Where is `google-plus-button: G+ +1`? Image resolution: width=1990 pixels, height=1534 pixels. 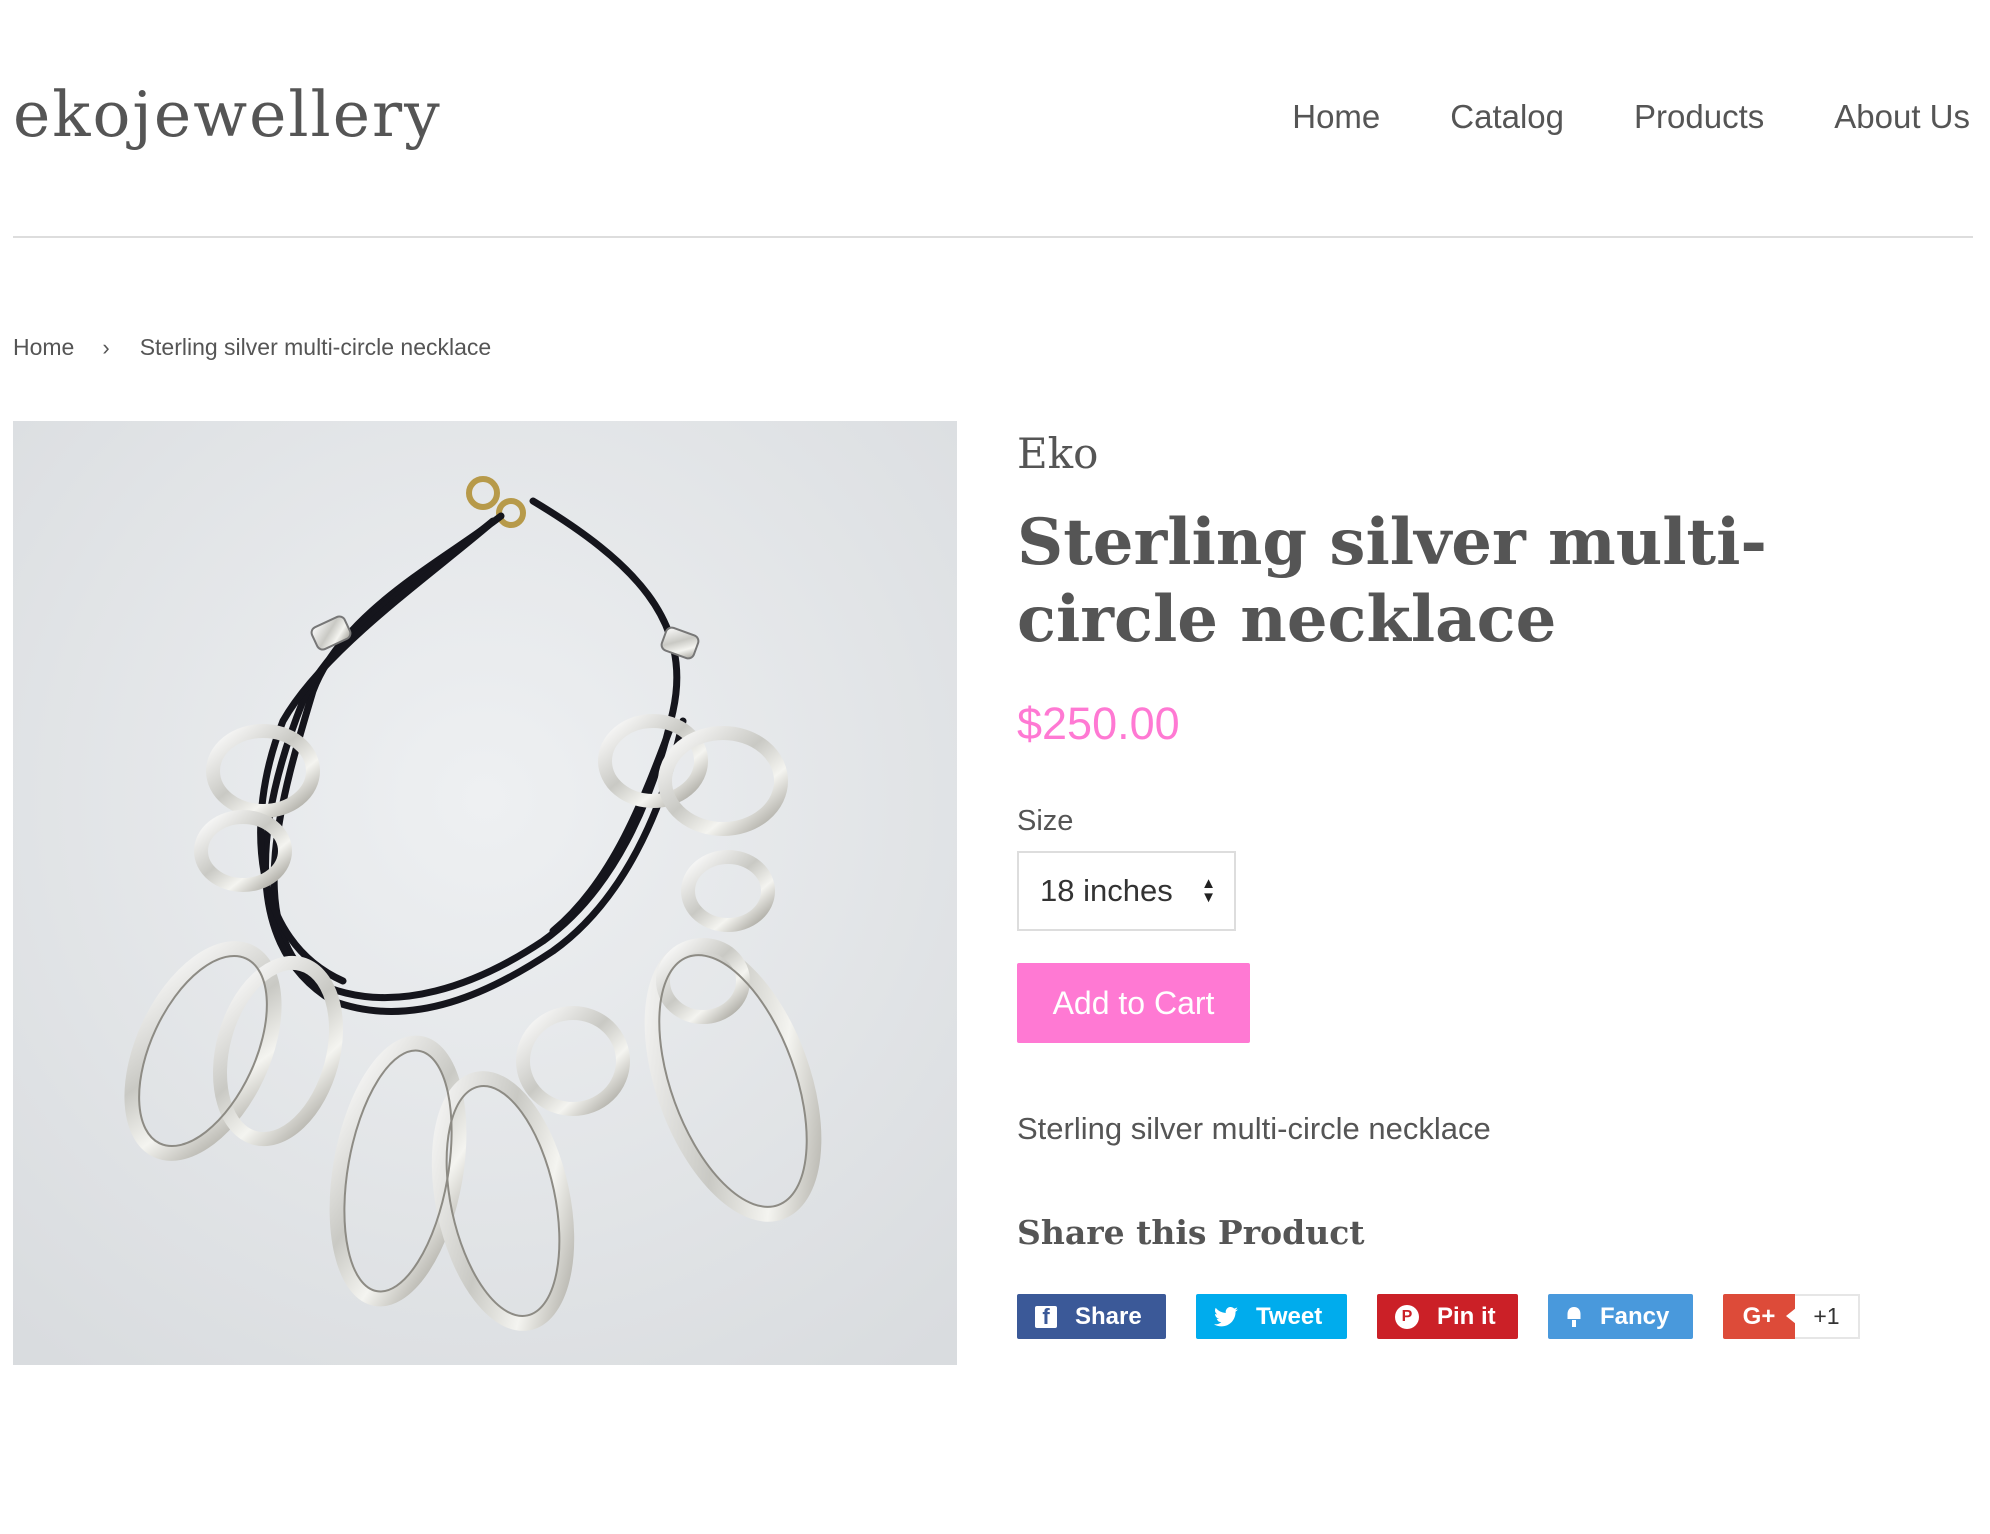 google-plus-button: G+ +1 is located at coordinates (1791, 1316).